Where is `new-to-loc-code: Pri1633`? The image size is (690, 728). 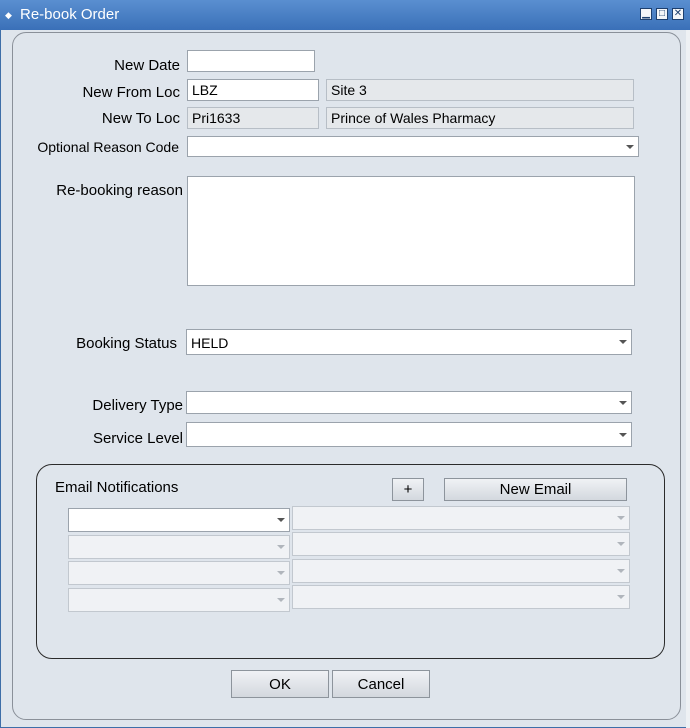
new-to-loc-code: Pri1633 is located at coordinates (253, 118).